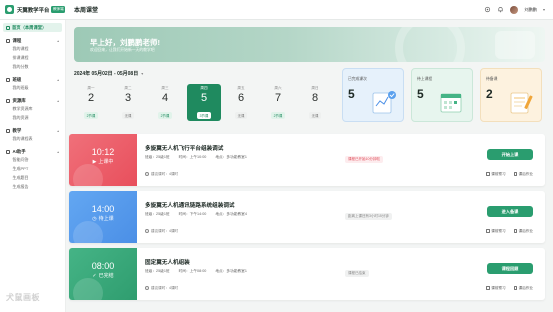 The image size is (553, 312). I want to click on settings-icon, so click(487, 9).